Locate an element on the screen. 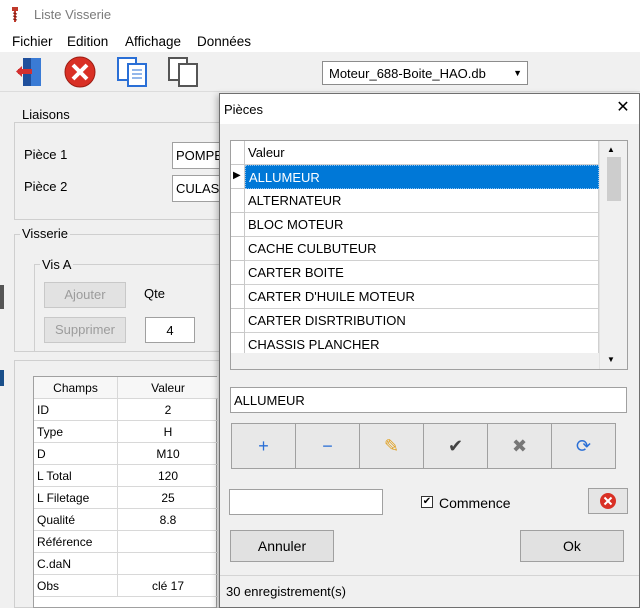 The image size is (640, 608). menu-affichage: Affichage is located at coordinates (153, 41).